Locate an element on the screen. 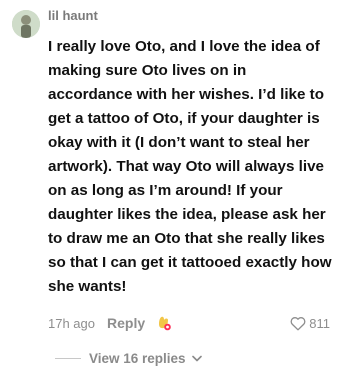  divider-line is located at coordinates (68, 358).